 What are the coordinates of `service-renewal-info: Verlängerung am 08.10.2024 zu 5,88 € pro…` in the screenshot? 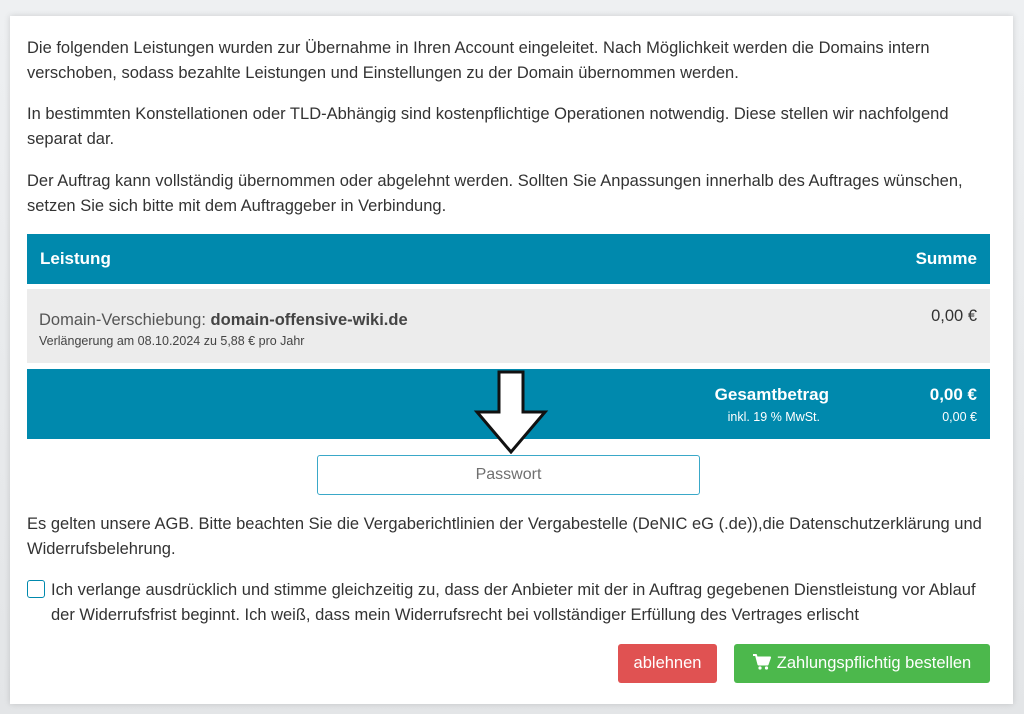 It's located at (172, 341).